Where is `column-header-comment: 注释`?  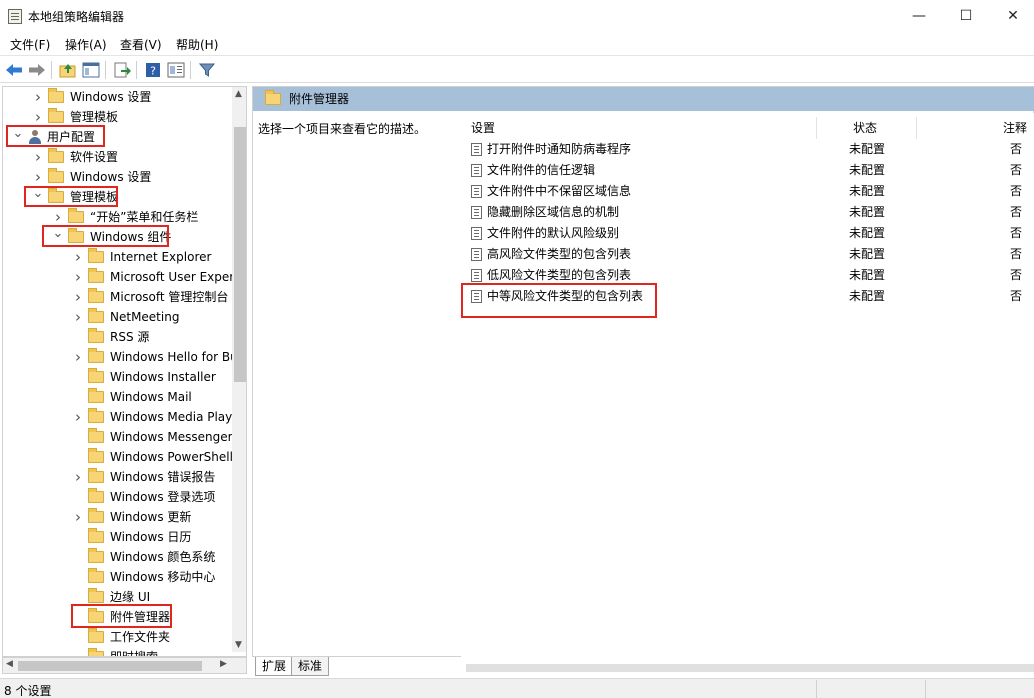
column-header-comment: 注释 is located at coordinates (1015, 127).